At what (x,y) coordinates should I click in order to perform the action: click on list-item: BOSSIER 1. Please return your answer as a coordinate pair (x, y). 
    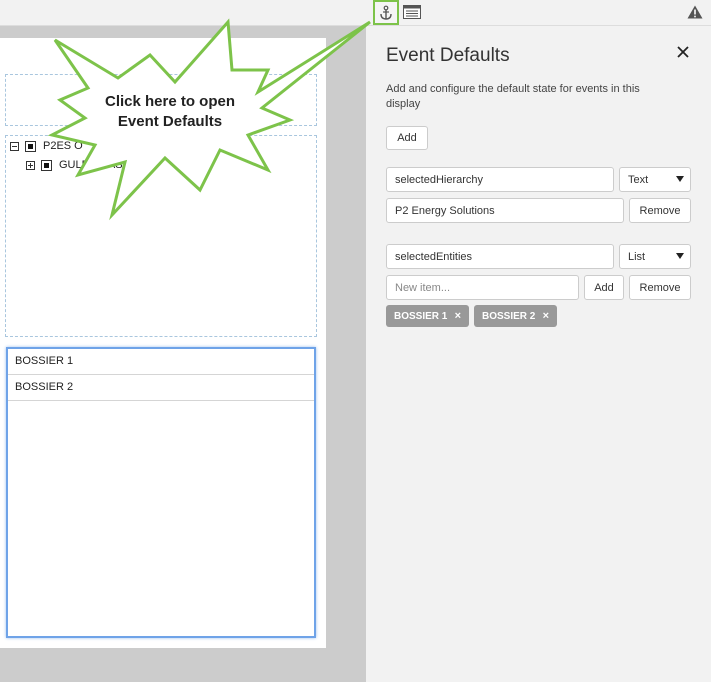
    Looking at the image, I should click on (161, 362).